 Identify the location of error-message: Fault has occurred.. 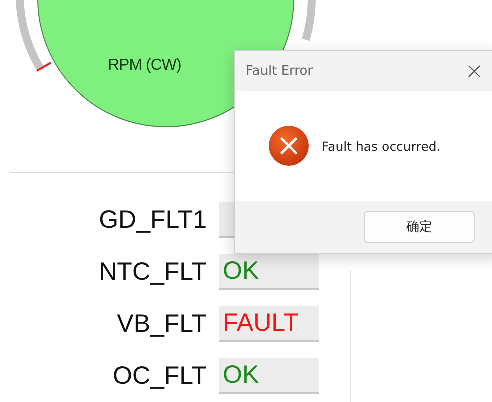
(381, 146).